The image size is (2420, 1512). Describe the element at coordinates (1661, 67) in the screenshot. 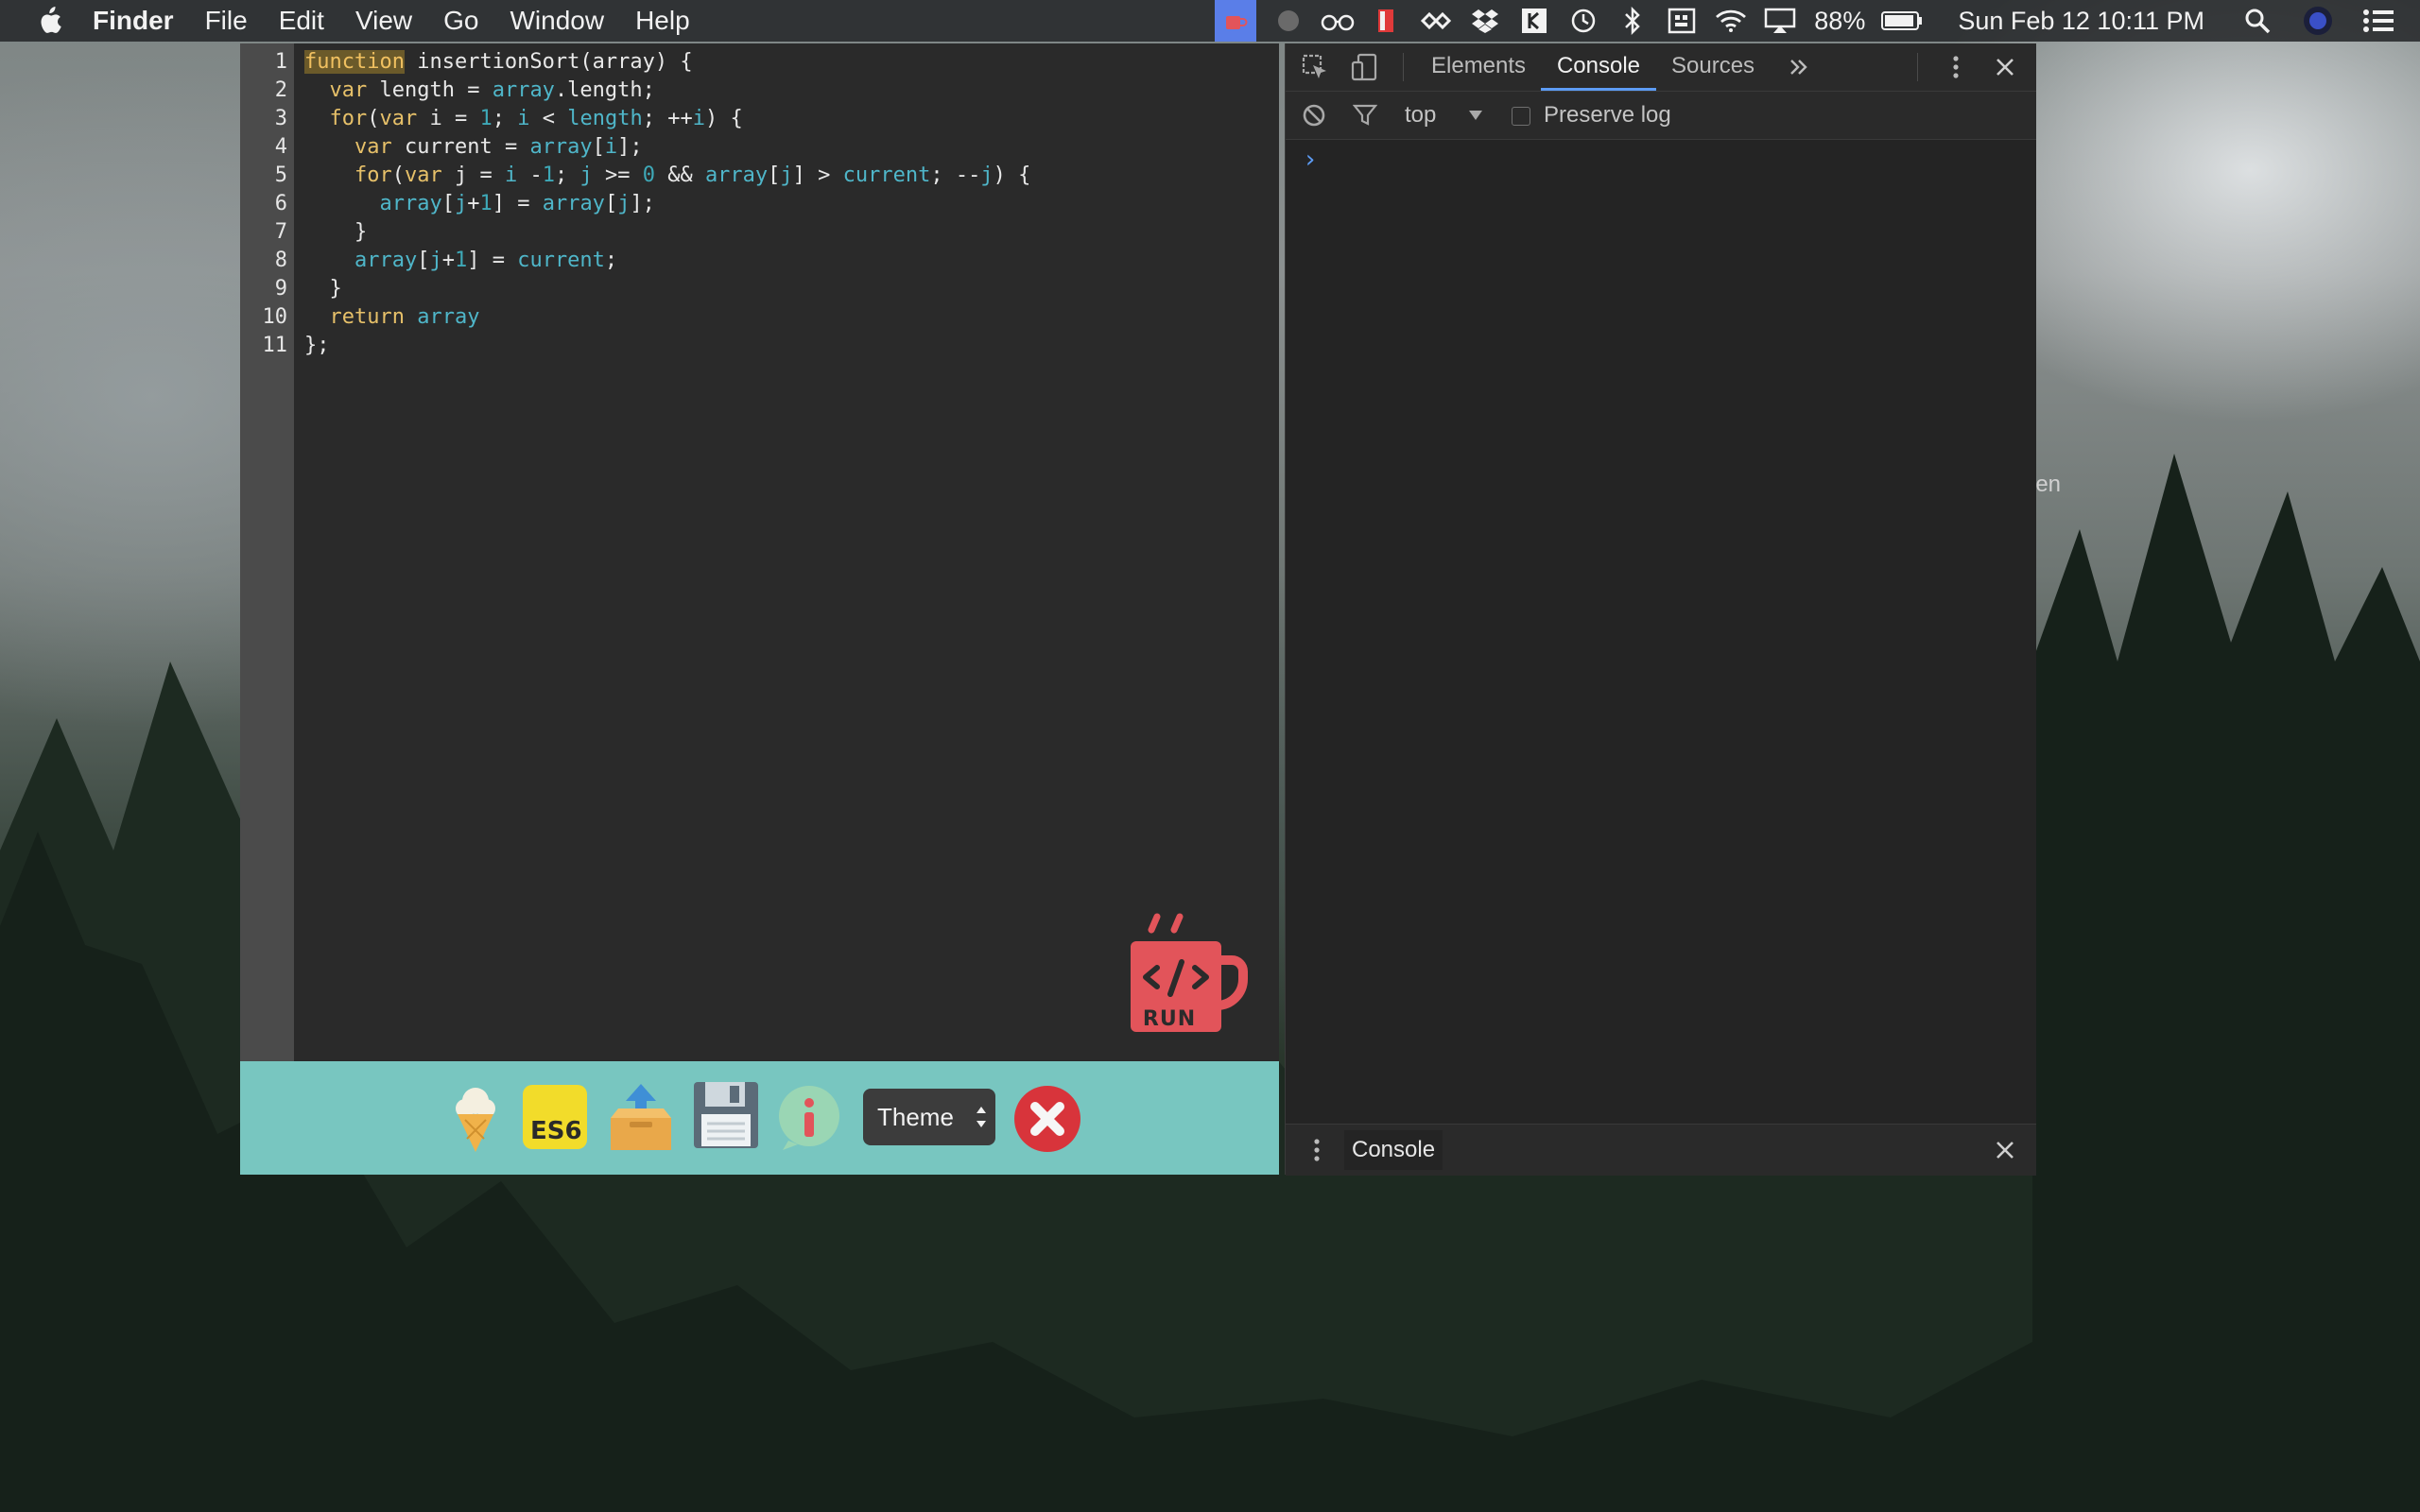

I see `devtools-tab-bar: Elements Console Sources` at that location.